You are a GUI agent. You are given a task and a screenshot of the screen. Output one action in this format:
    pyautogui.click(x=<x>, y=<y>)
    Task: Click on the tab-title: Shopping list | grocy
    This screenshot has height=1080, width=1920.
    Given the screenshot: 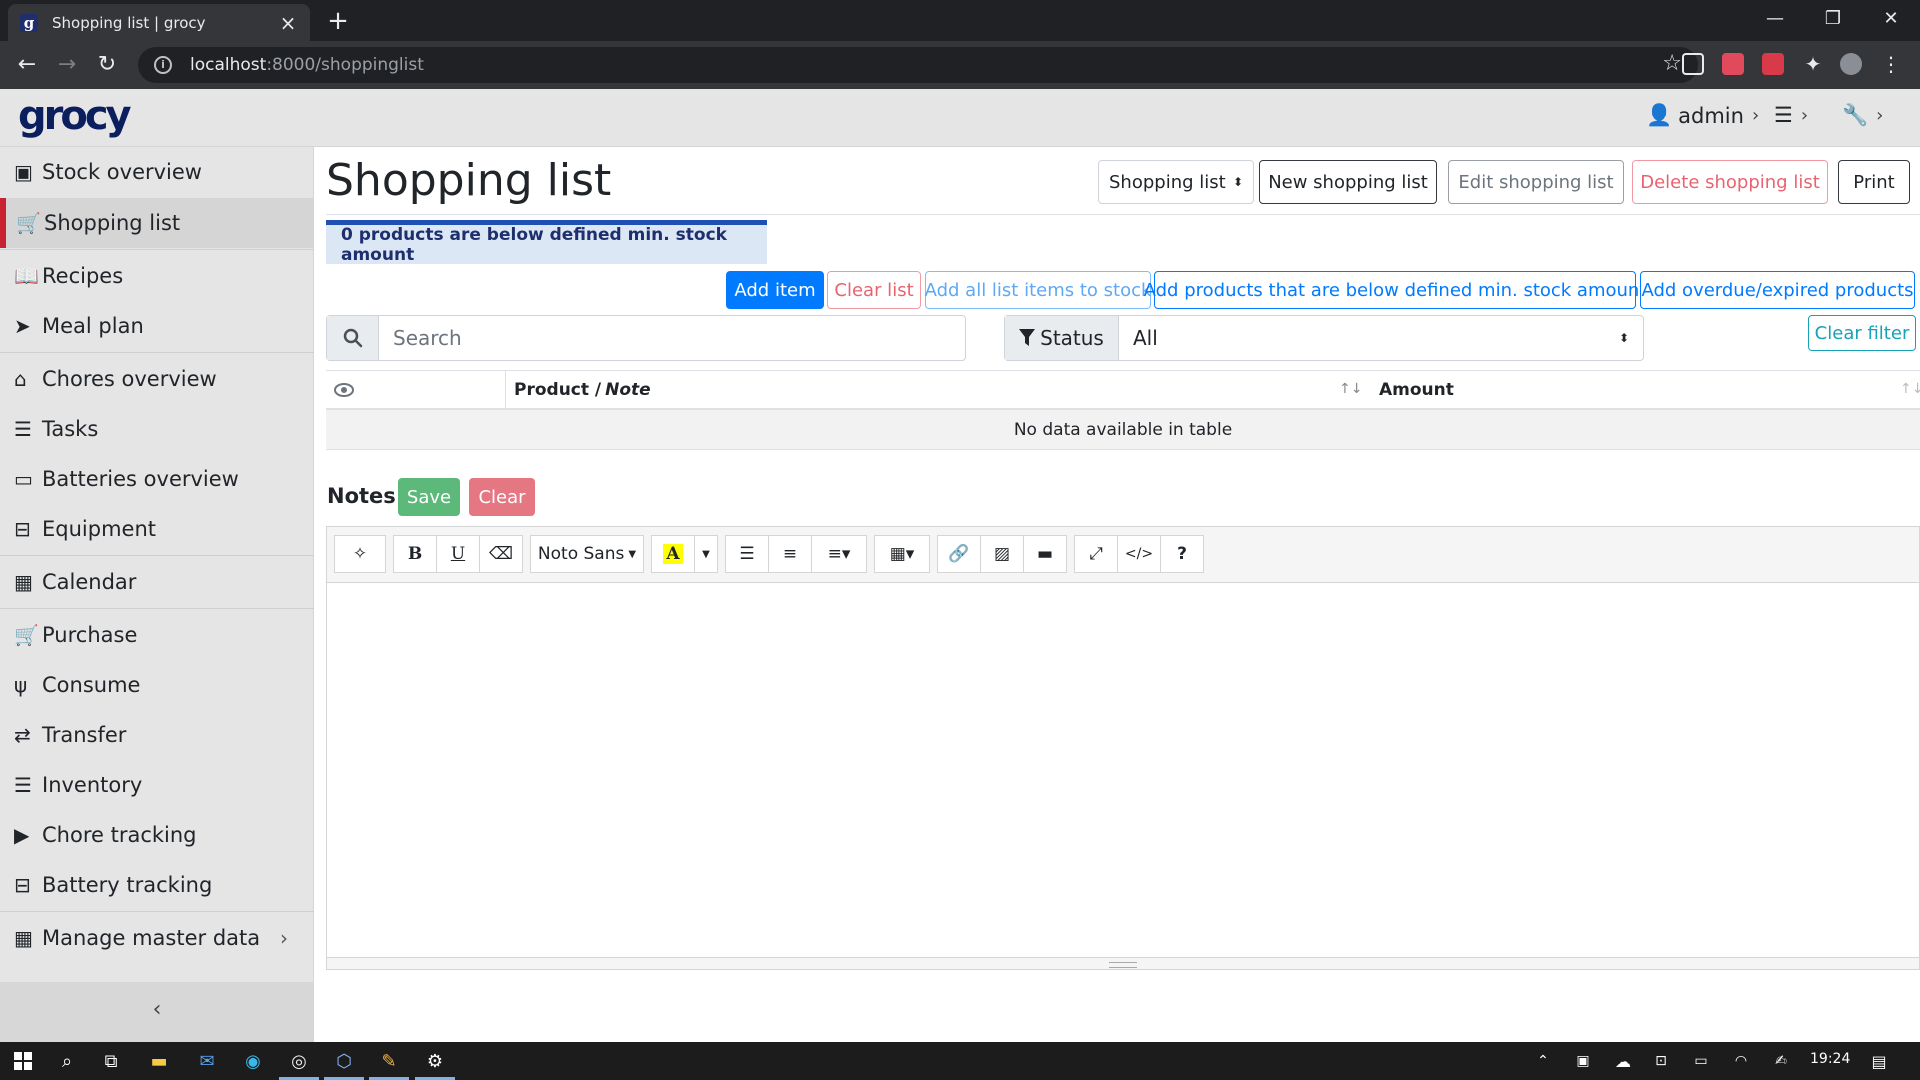 What is the action you would take?
    pyautogui.click(x=129, y=22)
    